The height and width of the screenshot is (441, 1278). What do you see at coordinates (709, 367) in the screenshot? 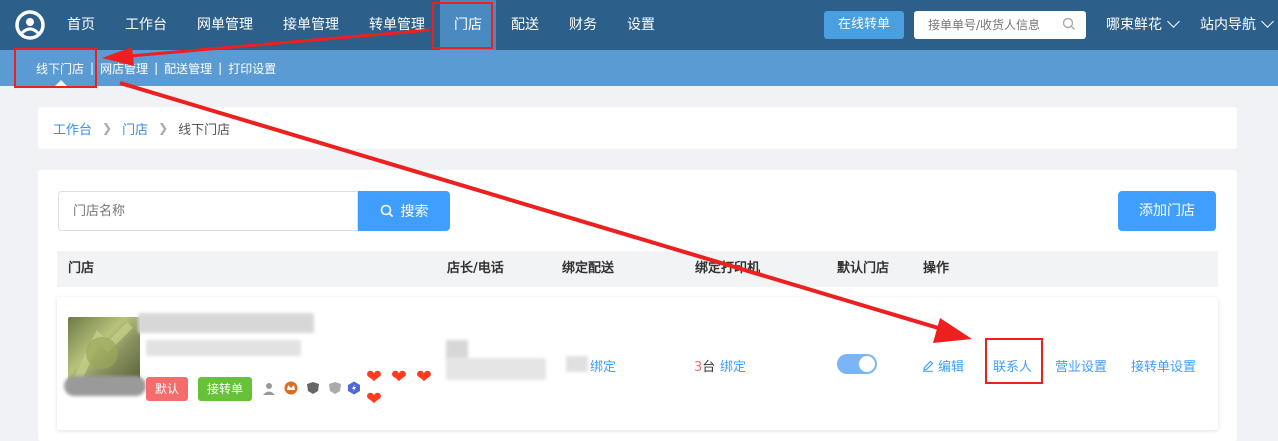
I see `printer-count-unit: 台` at bounding box center [709, 367].